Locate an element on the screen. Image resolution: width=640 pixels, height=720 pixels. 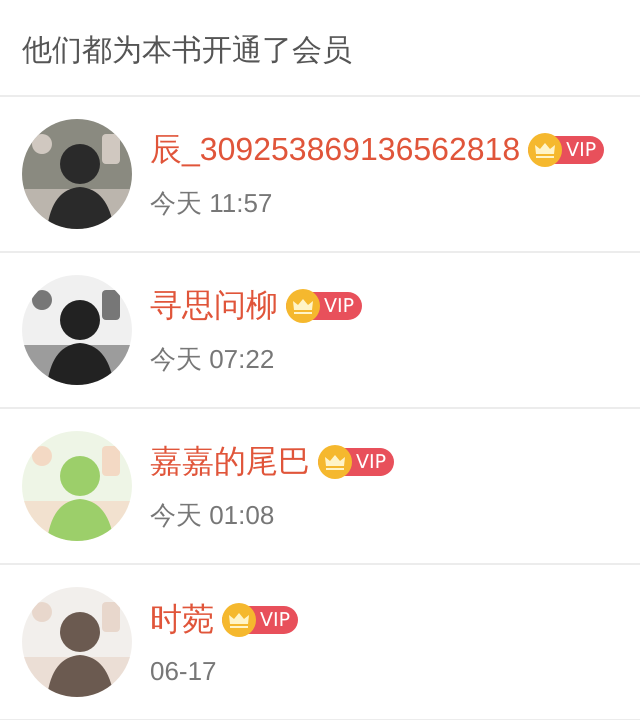
join-time: 今天 11:57 is located at coordinates (212, 203).